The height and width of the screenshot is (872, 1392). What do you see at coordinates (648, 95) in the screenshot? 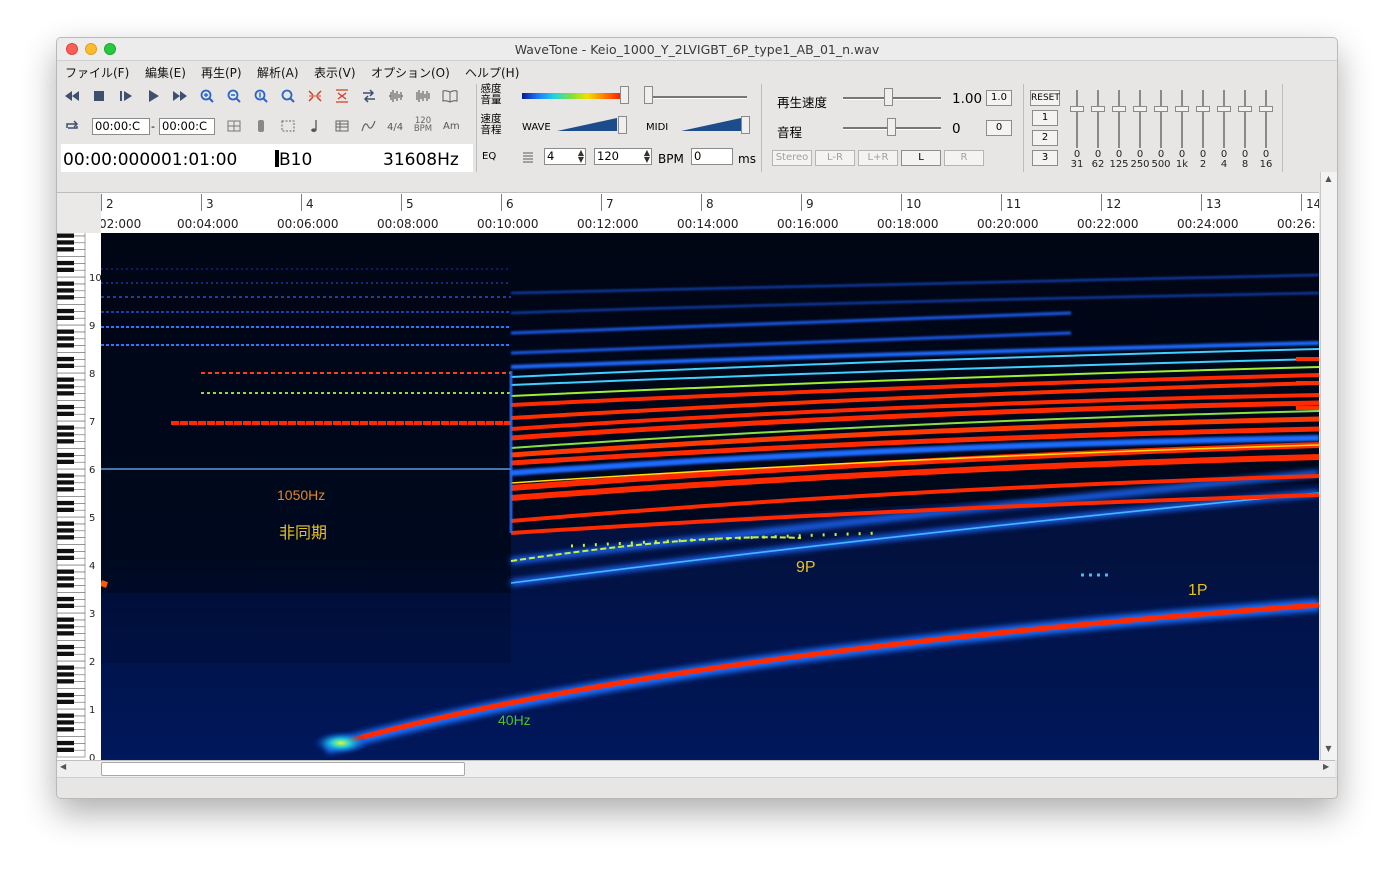
I see `volume-slider-thumb` at bounding box center [648, 95].